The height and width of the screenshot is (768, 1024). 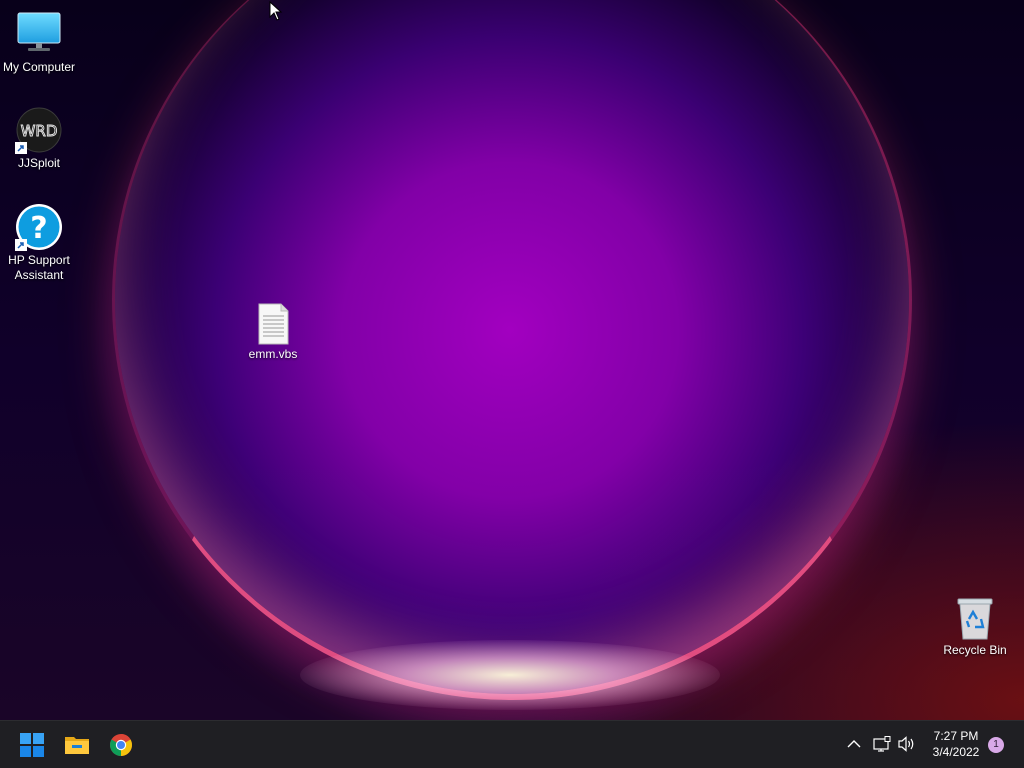 I want to click on desktop-icon-label: JJSploit, so click(x=39, y=163).